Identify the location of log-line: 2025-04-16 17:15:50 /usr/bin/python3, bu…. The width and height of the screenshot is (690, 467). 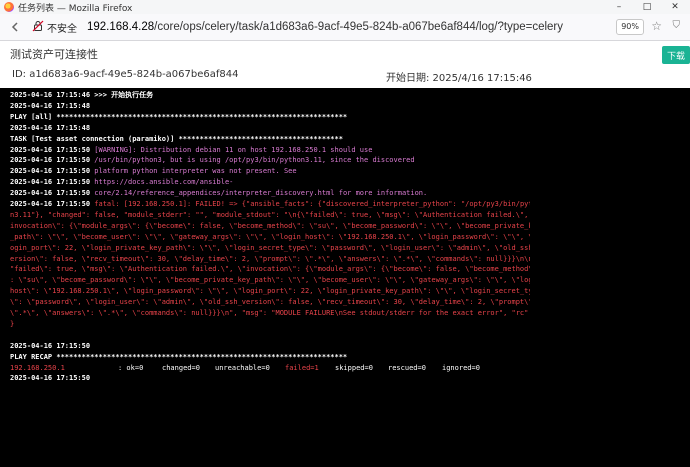
(270, 160).